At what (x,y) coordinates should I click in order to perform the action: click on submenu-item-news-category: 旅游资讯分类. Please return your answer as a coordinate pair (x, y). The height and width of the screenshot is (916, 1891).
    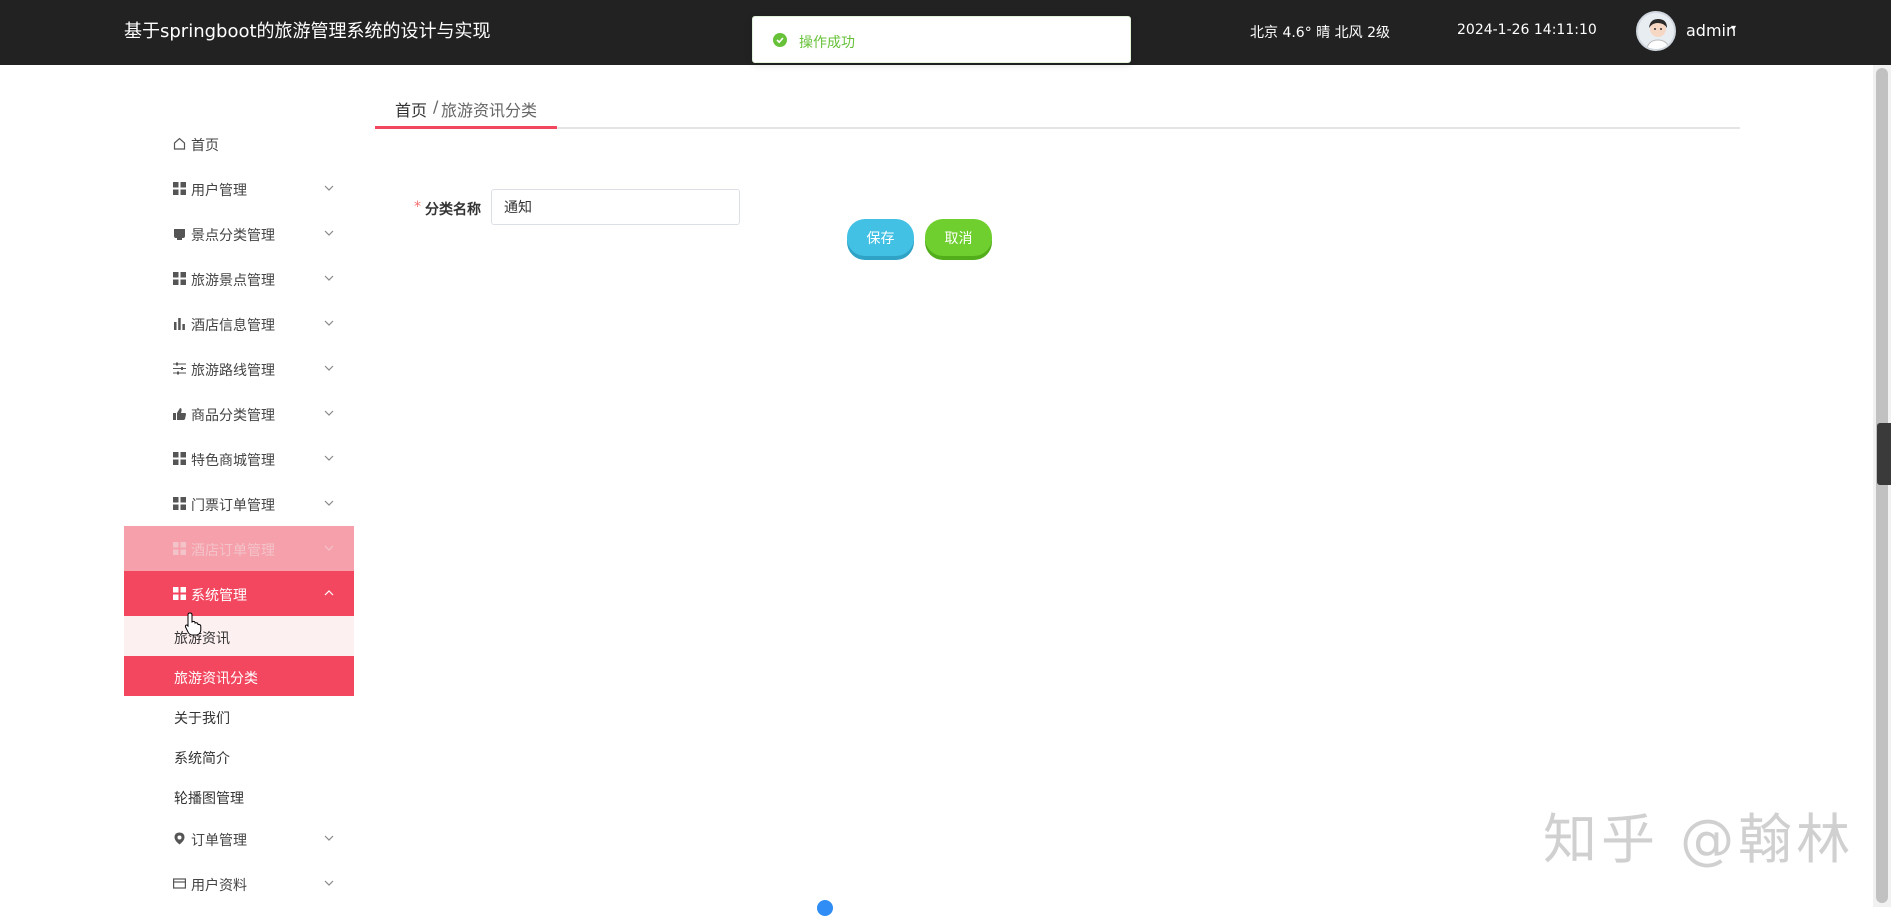
    Looking at the image, I should click on (239, 676).